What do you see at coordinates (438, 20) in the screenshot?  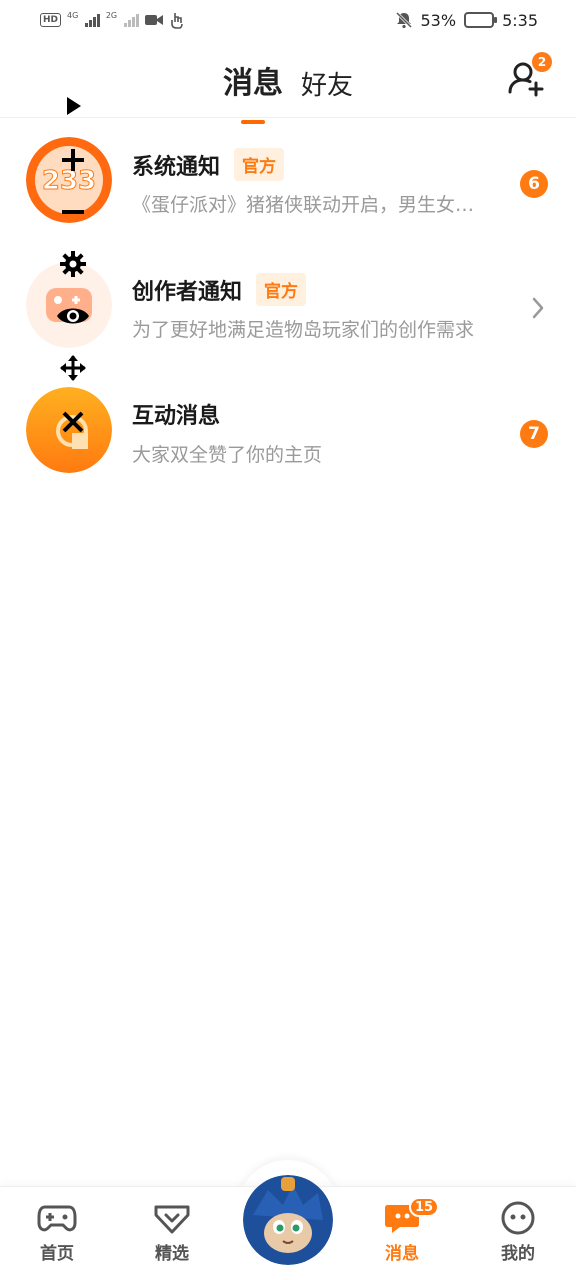 I see `battery-percent: 53%` at bounding box center [438, 20].